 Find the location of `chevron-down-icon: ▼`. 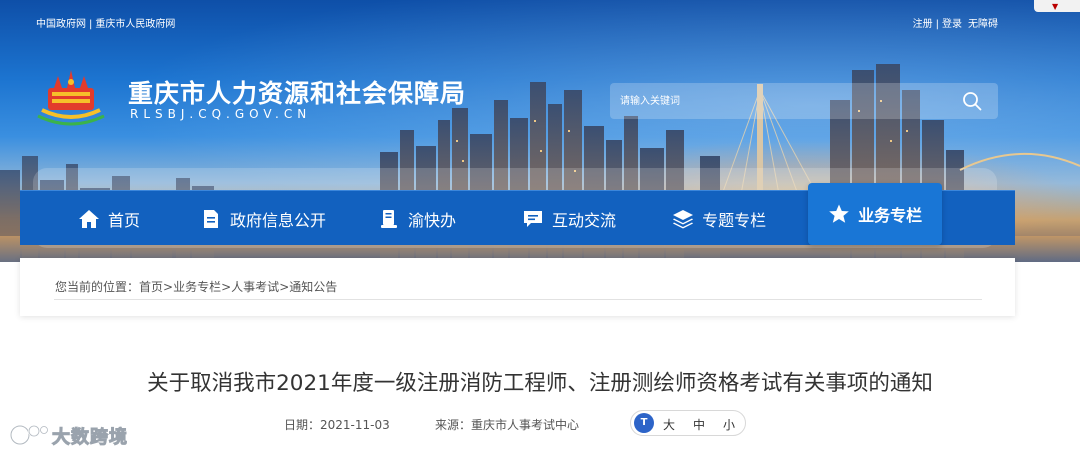

chevron-down-icon: ▼ is located at coordinates (1055, 6).